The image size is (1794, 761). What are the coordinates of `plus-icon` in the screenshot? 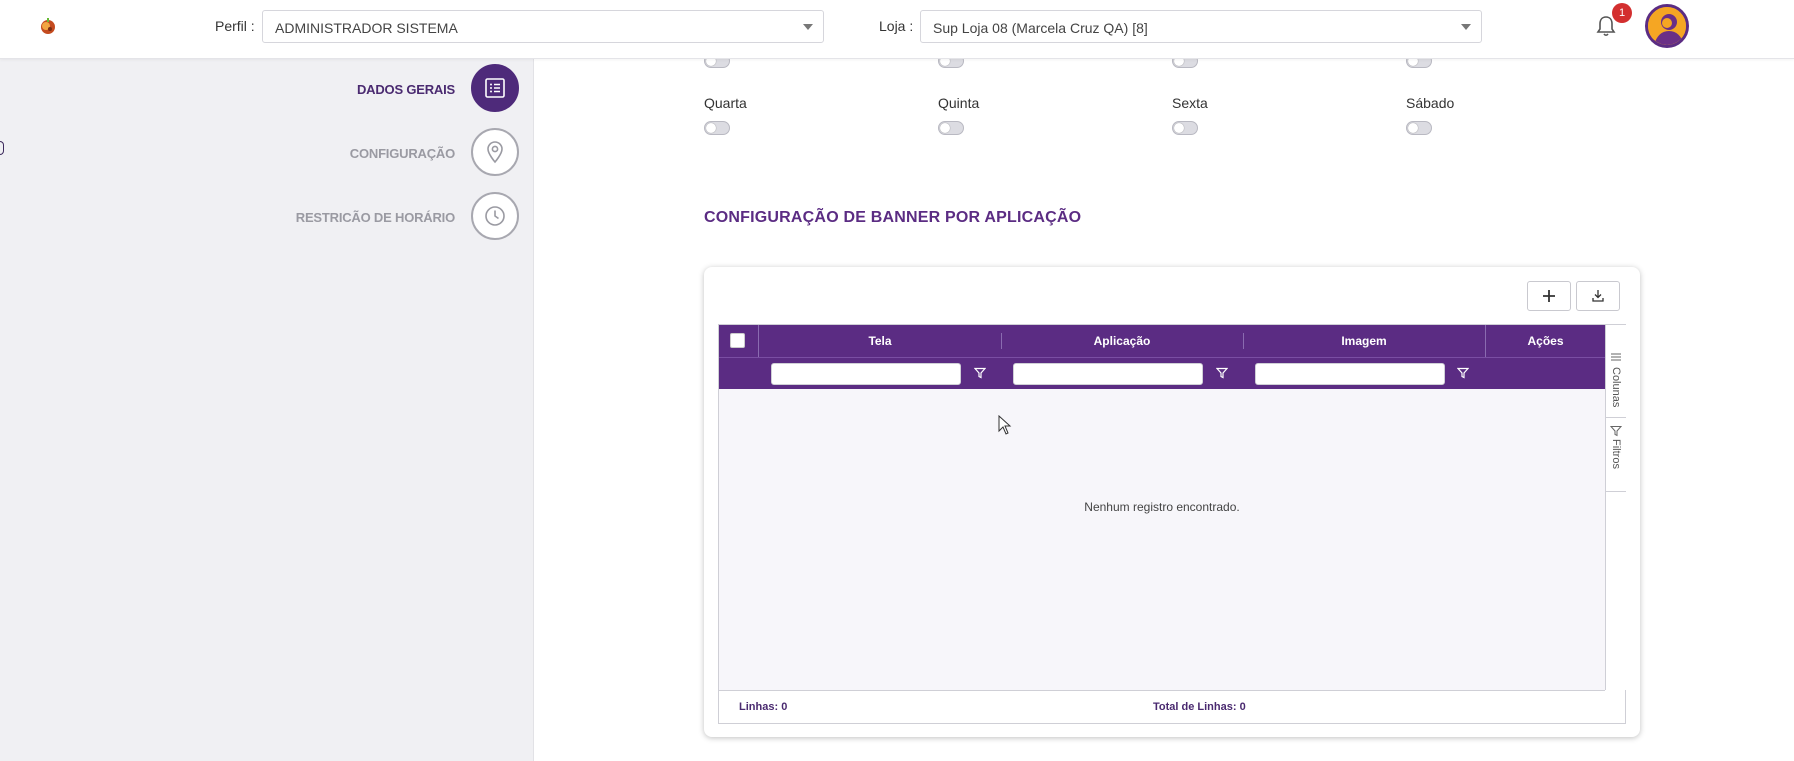 It's located at (1549, 296).